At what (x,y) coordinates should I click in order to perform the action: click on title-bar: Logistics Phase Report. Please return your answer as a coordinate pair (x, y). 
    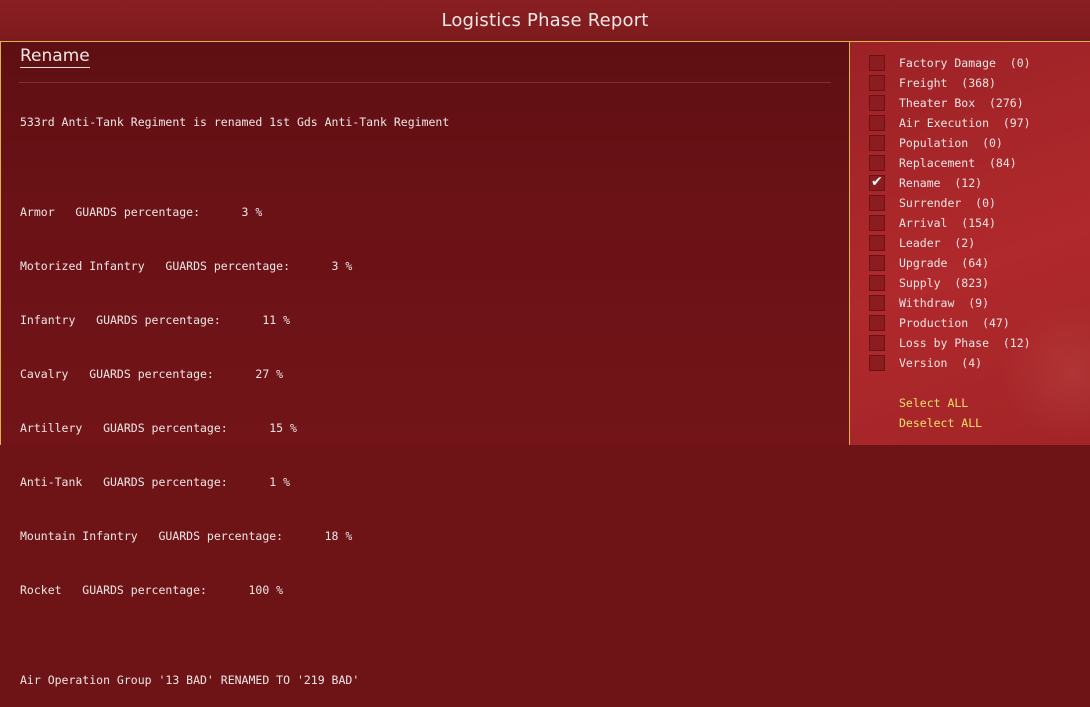
    Looking at the image, I should click on (545, 21).